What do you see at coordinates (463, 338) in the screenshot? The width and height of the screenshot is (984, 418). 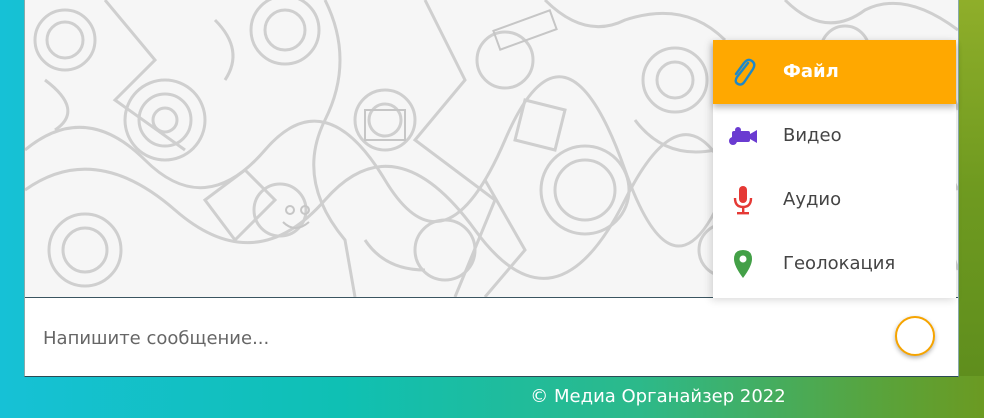 I see `message-input` at bounding box center [463, 338].